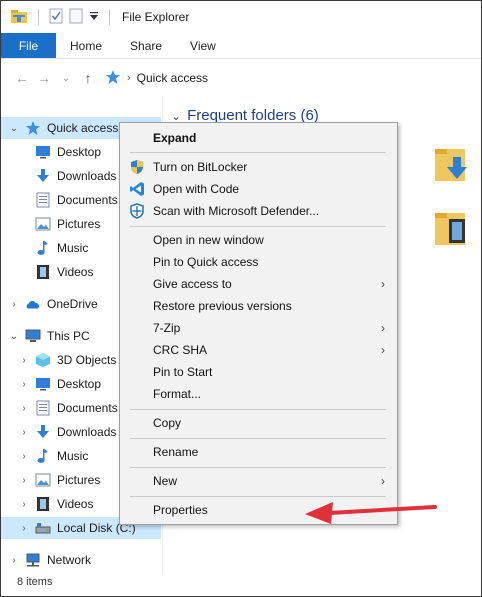  I want to click on annotation-arrow-icon, so click(371, 513).